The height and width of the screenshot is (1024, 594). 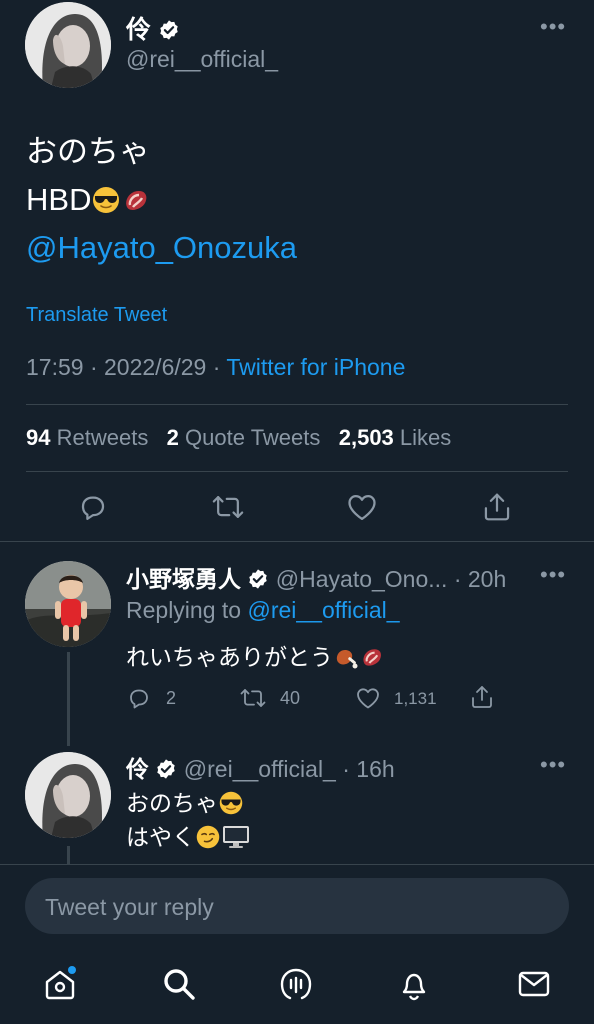 I want to click on reply2-more-button: •••, so click(x=553, y=765).